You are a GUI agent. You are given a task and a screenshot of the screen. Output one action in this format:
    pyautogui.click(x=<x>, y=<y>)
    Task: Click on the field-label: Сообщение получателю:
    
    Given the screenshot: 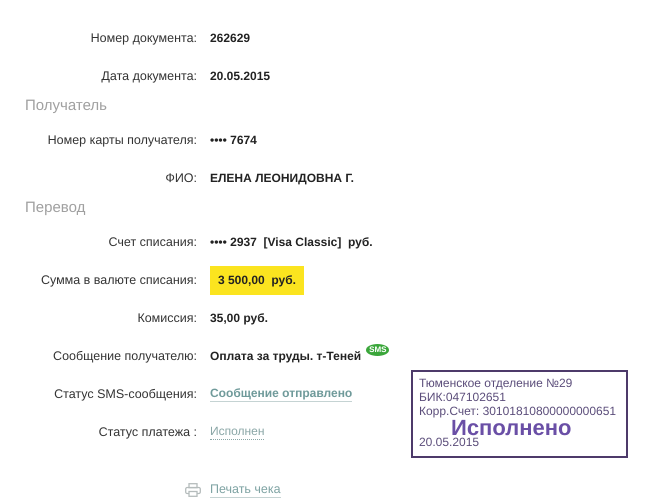 What is the action you would take?
    pyautogui.click(x=124, y=356)
    